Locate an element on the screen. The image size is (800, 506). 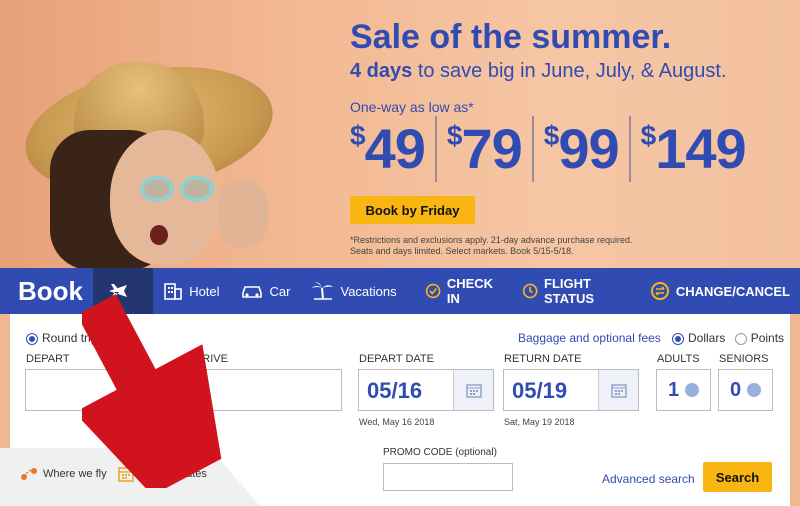
tab-vacations: Vacations is located at coordinates (354, 291).